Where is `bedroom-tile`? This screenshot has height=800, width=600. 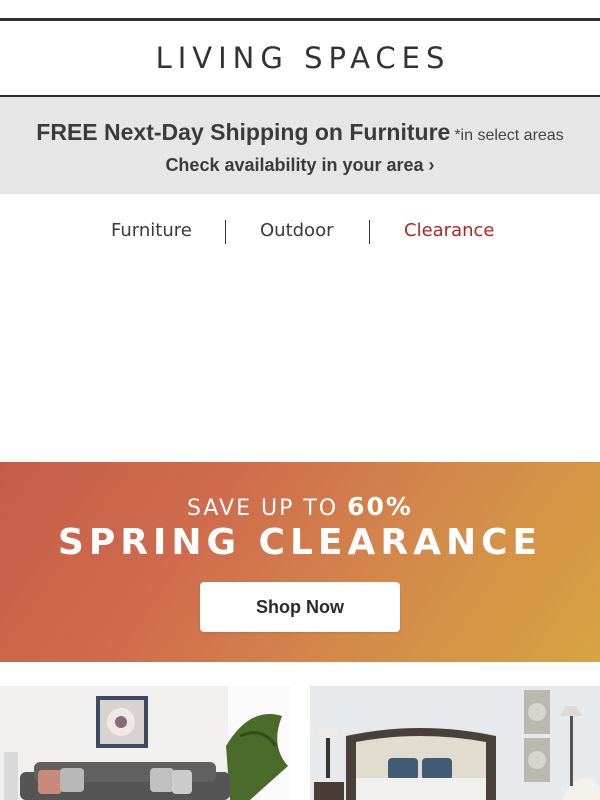 bedroom-tile is located at coordinates (455, 743).